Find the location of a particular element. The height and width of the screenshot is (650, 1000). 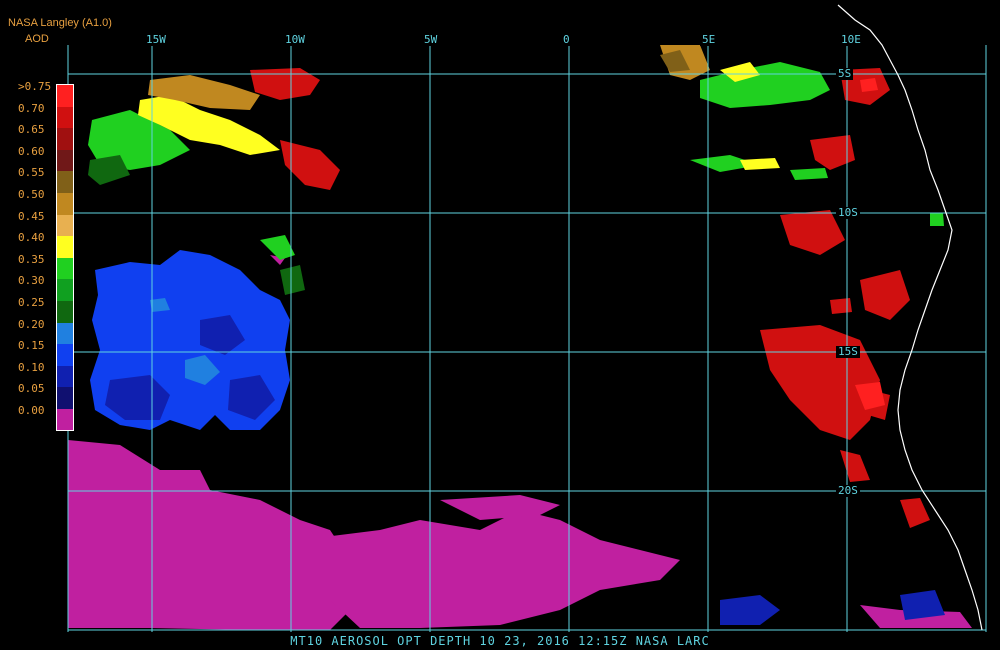

header-subtitle: AOD is located at coordinates (37, 39).